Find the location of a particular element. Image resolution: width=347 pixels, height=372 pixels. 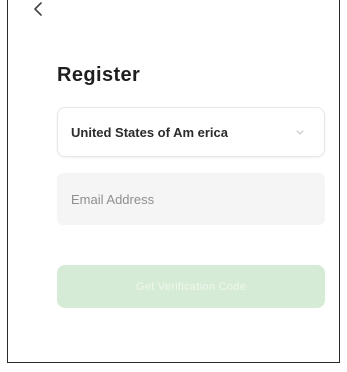

chevron-down-icon is located at coordinates (300, 132).